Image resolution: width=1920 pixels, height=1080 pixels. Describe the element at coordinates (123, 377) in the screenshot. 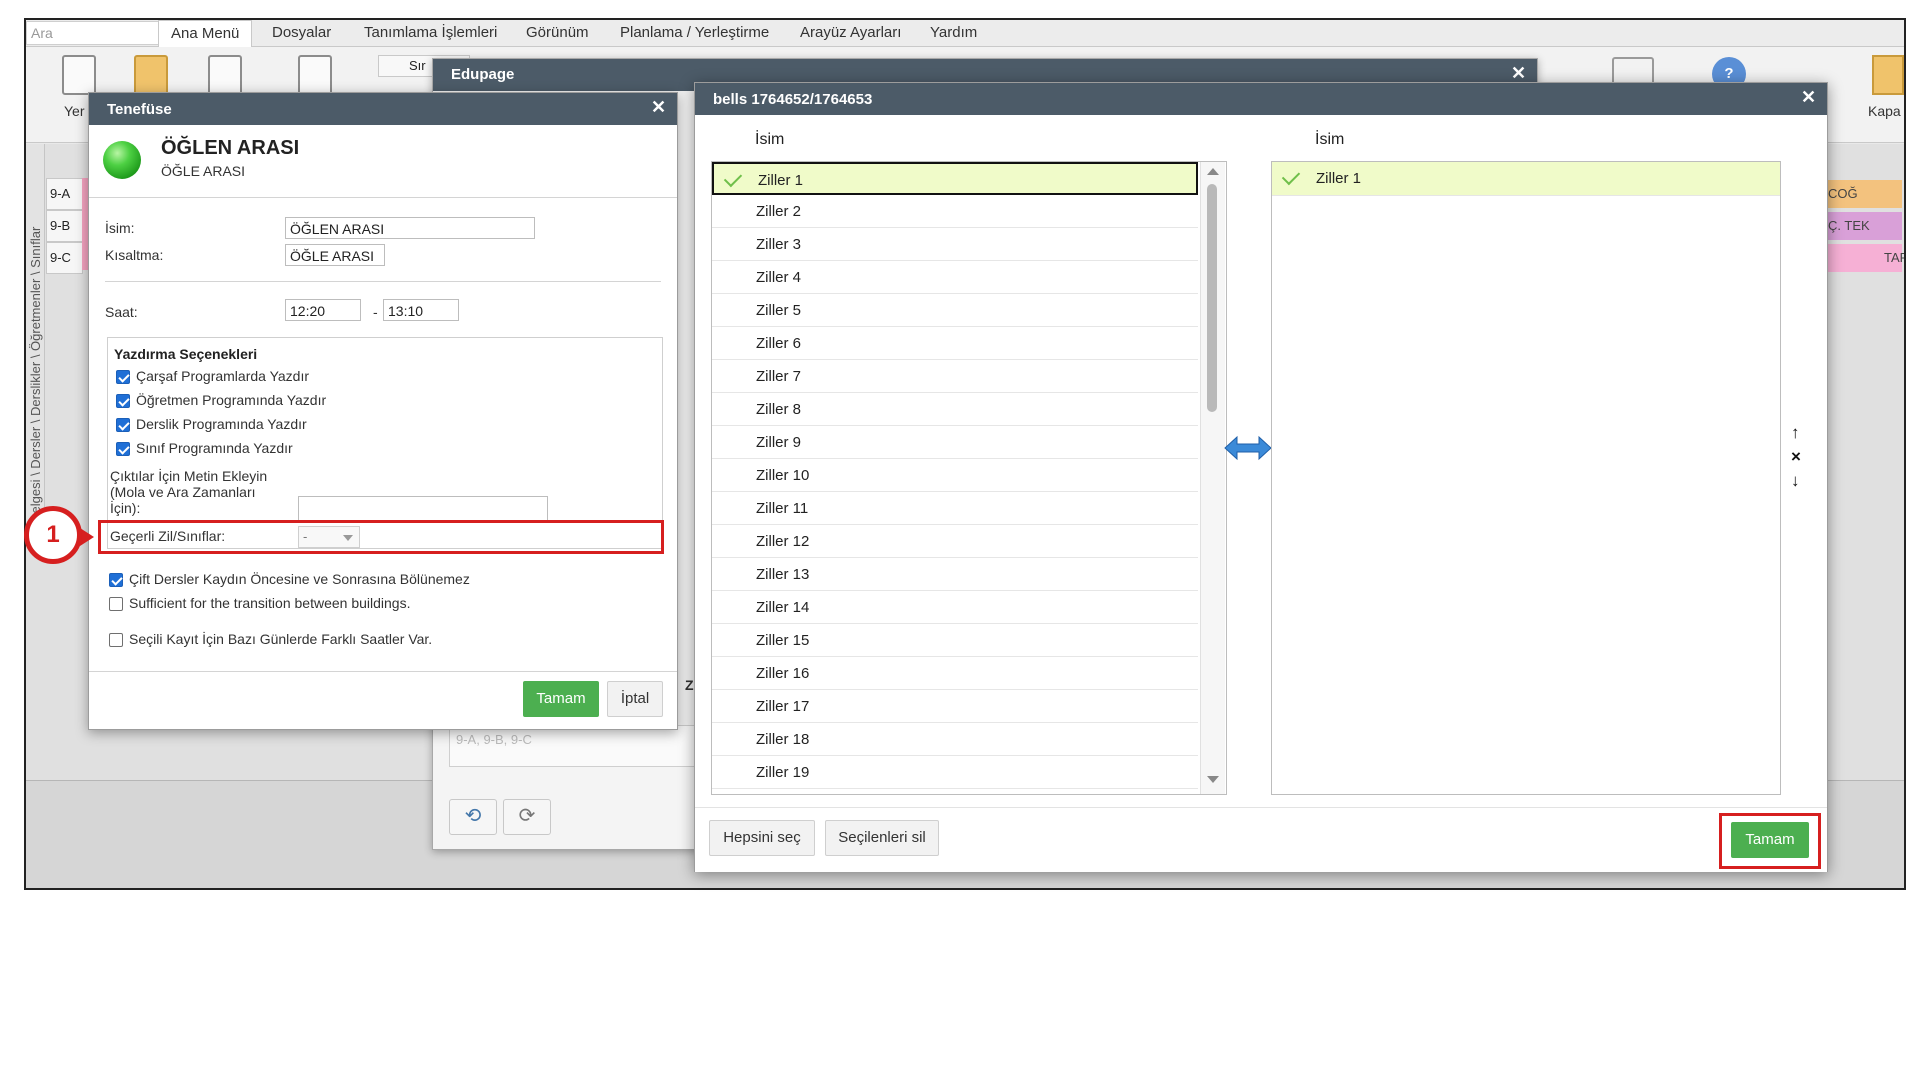

I see `print-carsaf-checkbox` at that location.